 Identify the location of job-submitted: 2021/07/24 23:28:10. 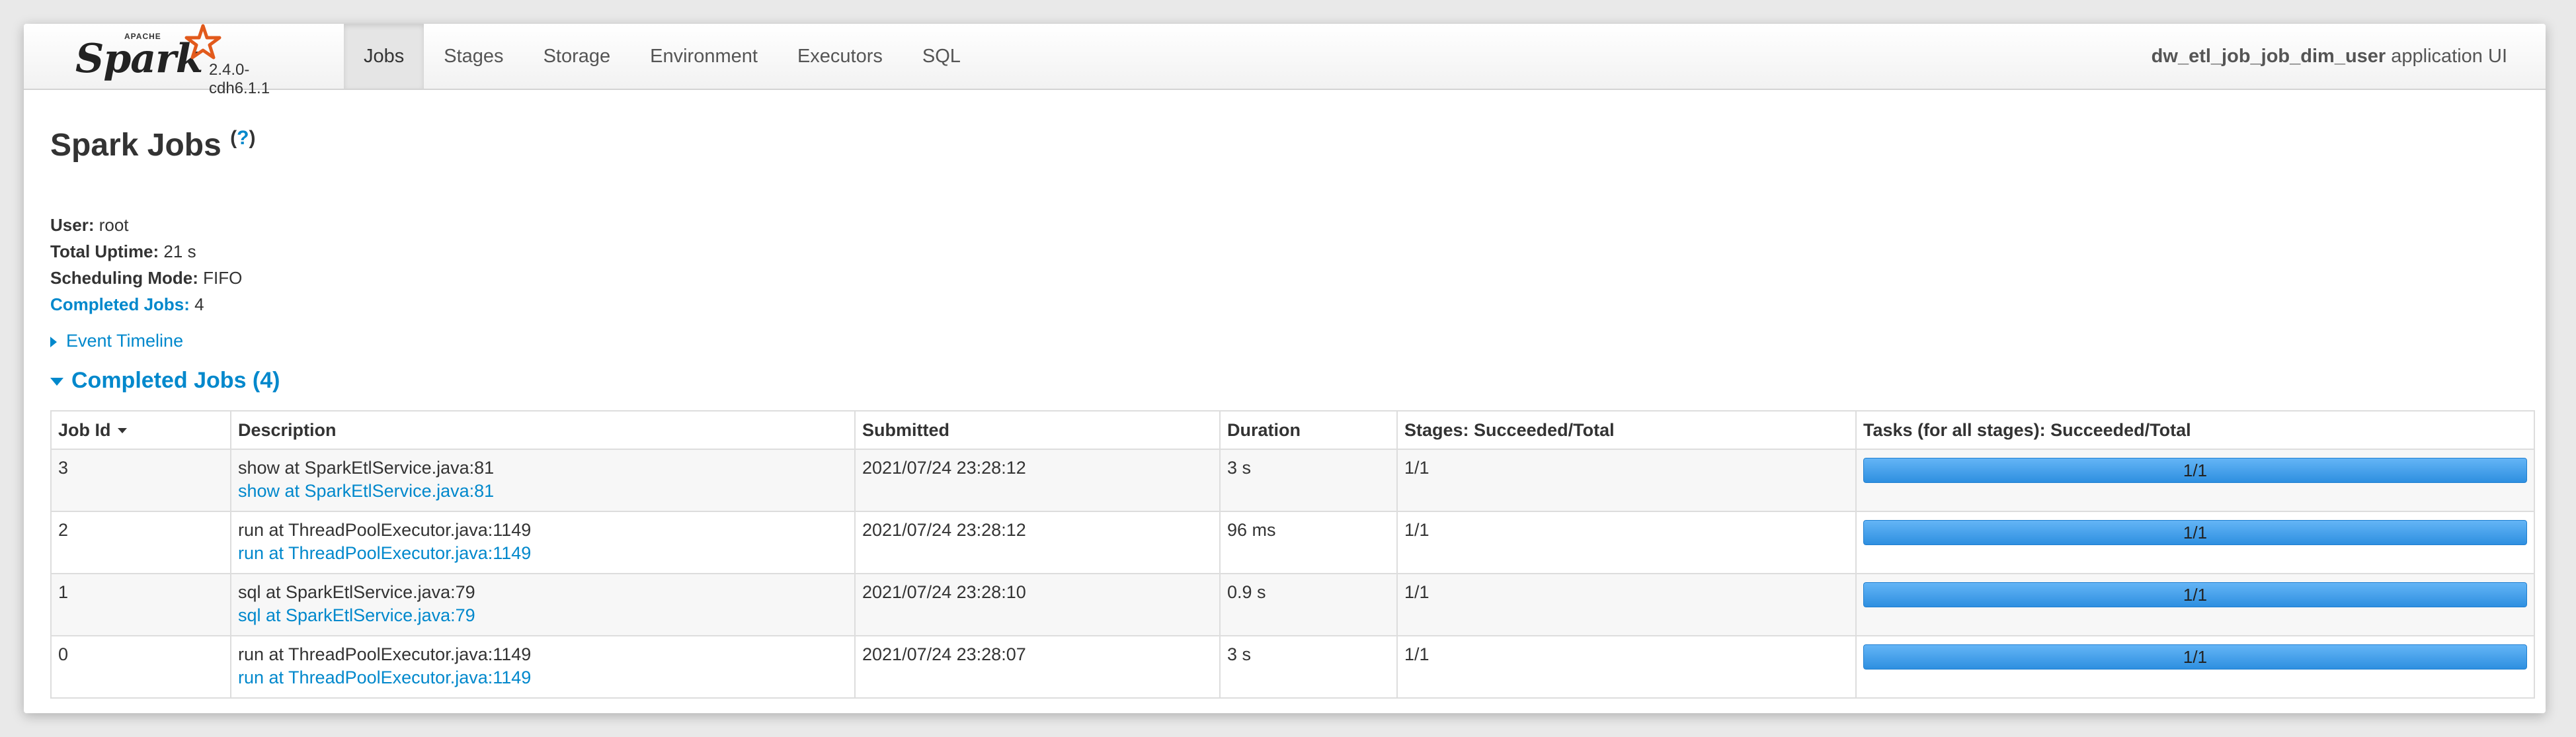
(1037, 604).